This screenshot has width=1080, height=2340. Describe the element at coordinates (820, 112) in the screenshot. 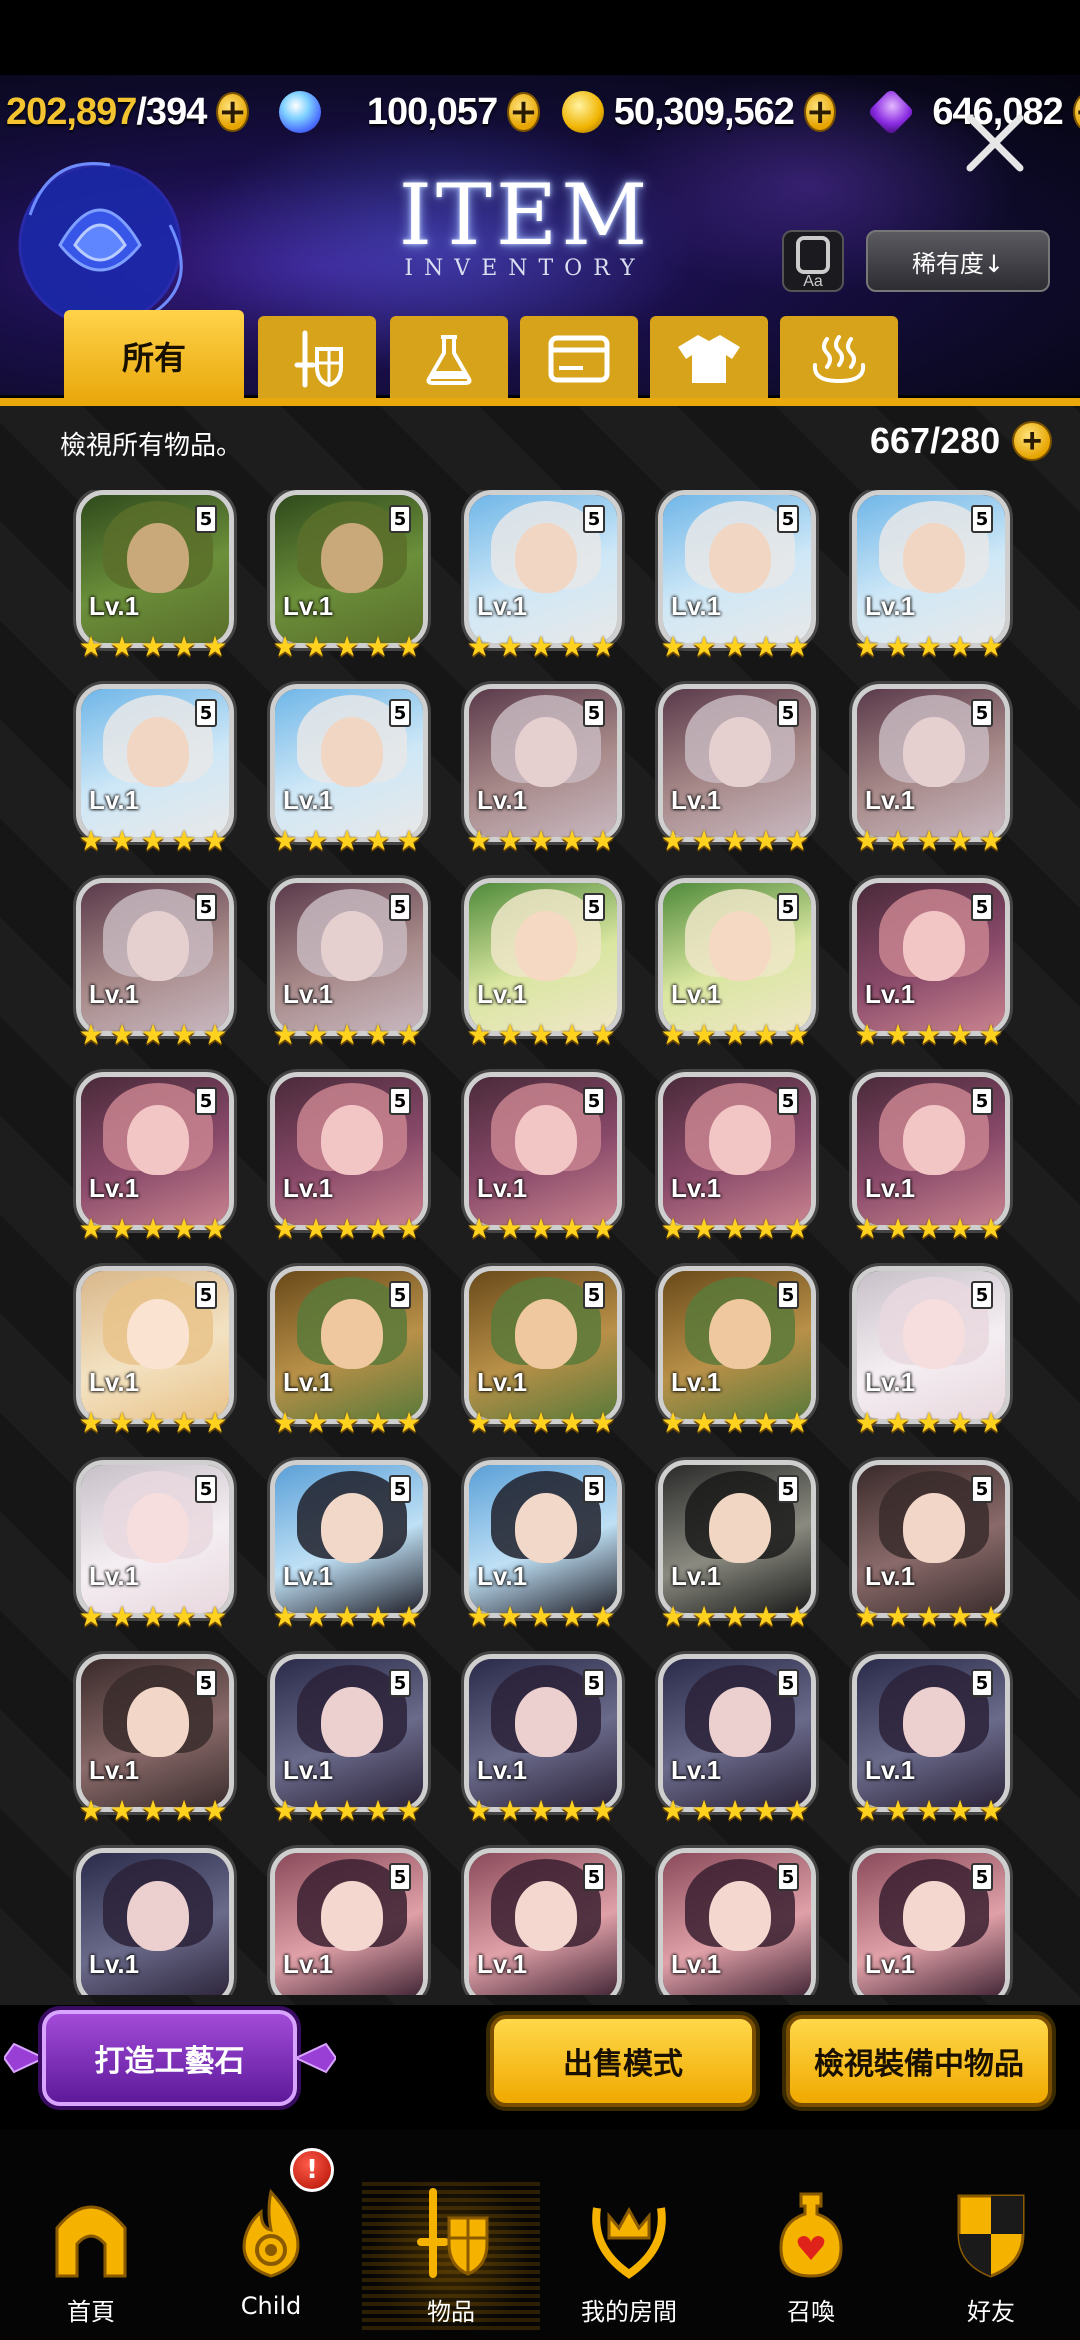

I see `add-gold-button: +` at that location.